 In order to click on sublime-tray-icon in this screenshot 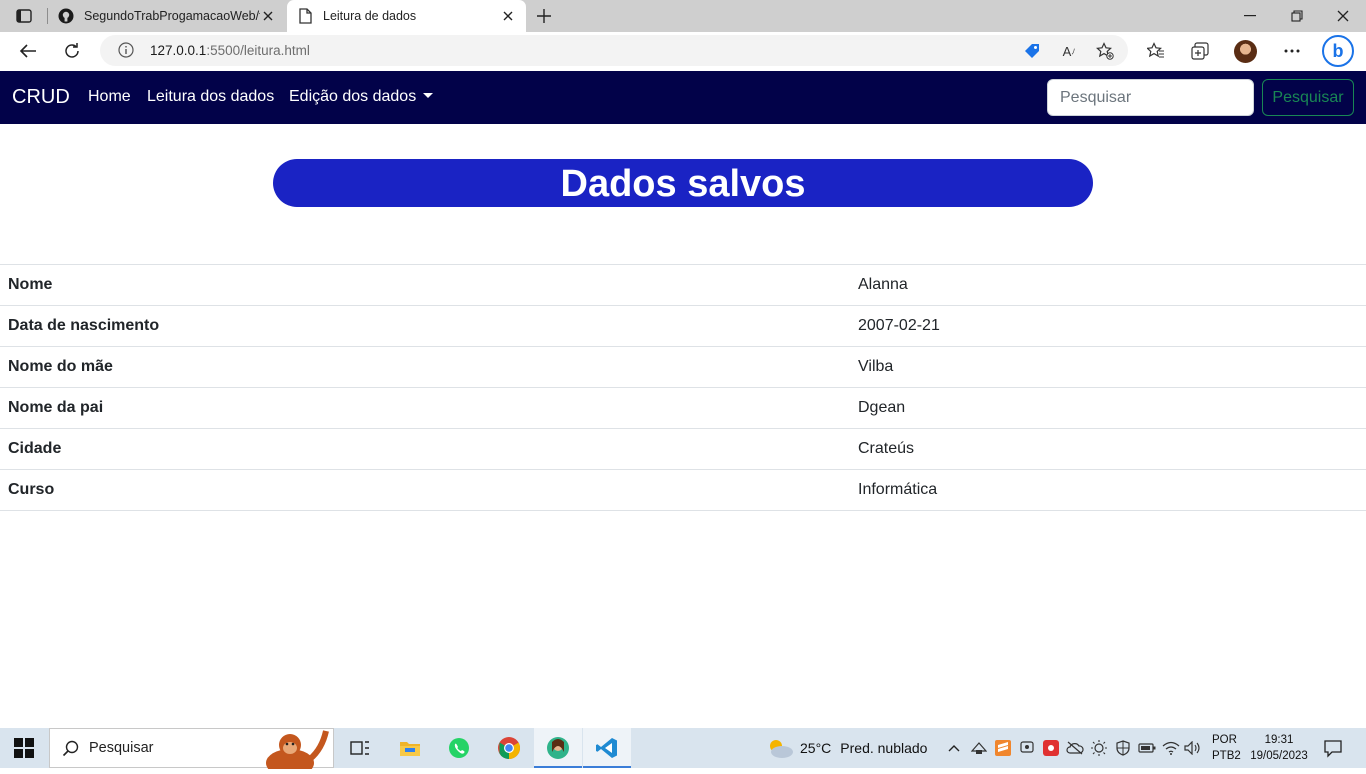, I will do `click(1003, 748)`.